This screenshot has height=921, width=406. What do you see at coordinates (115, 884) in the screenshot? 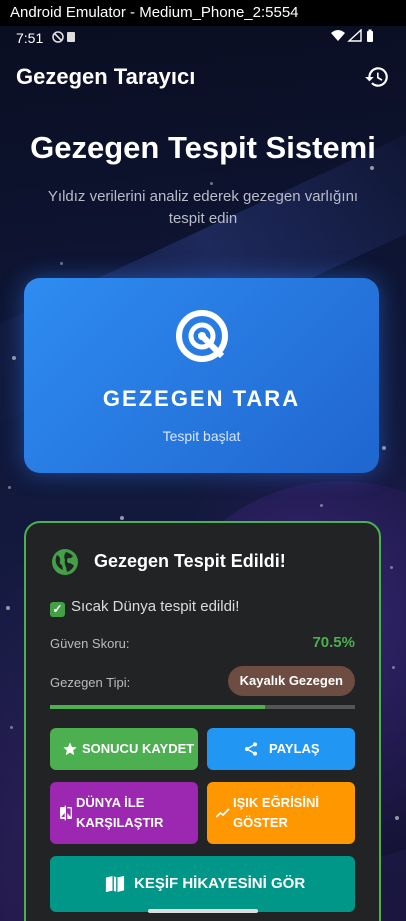
I see `map-book-icon` at bounding box center [115, 884].